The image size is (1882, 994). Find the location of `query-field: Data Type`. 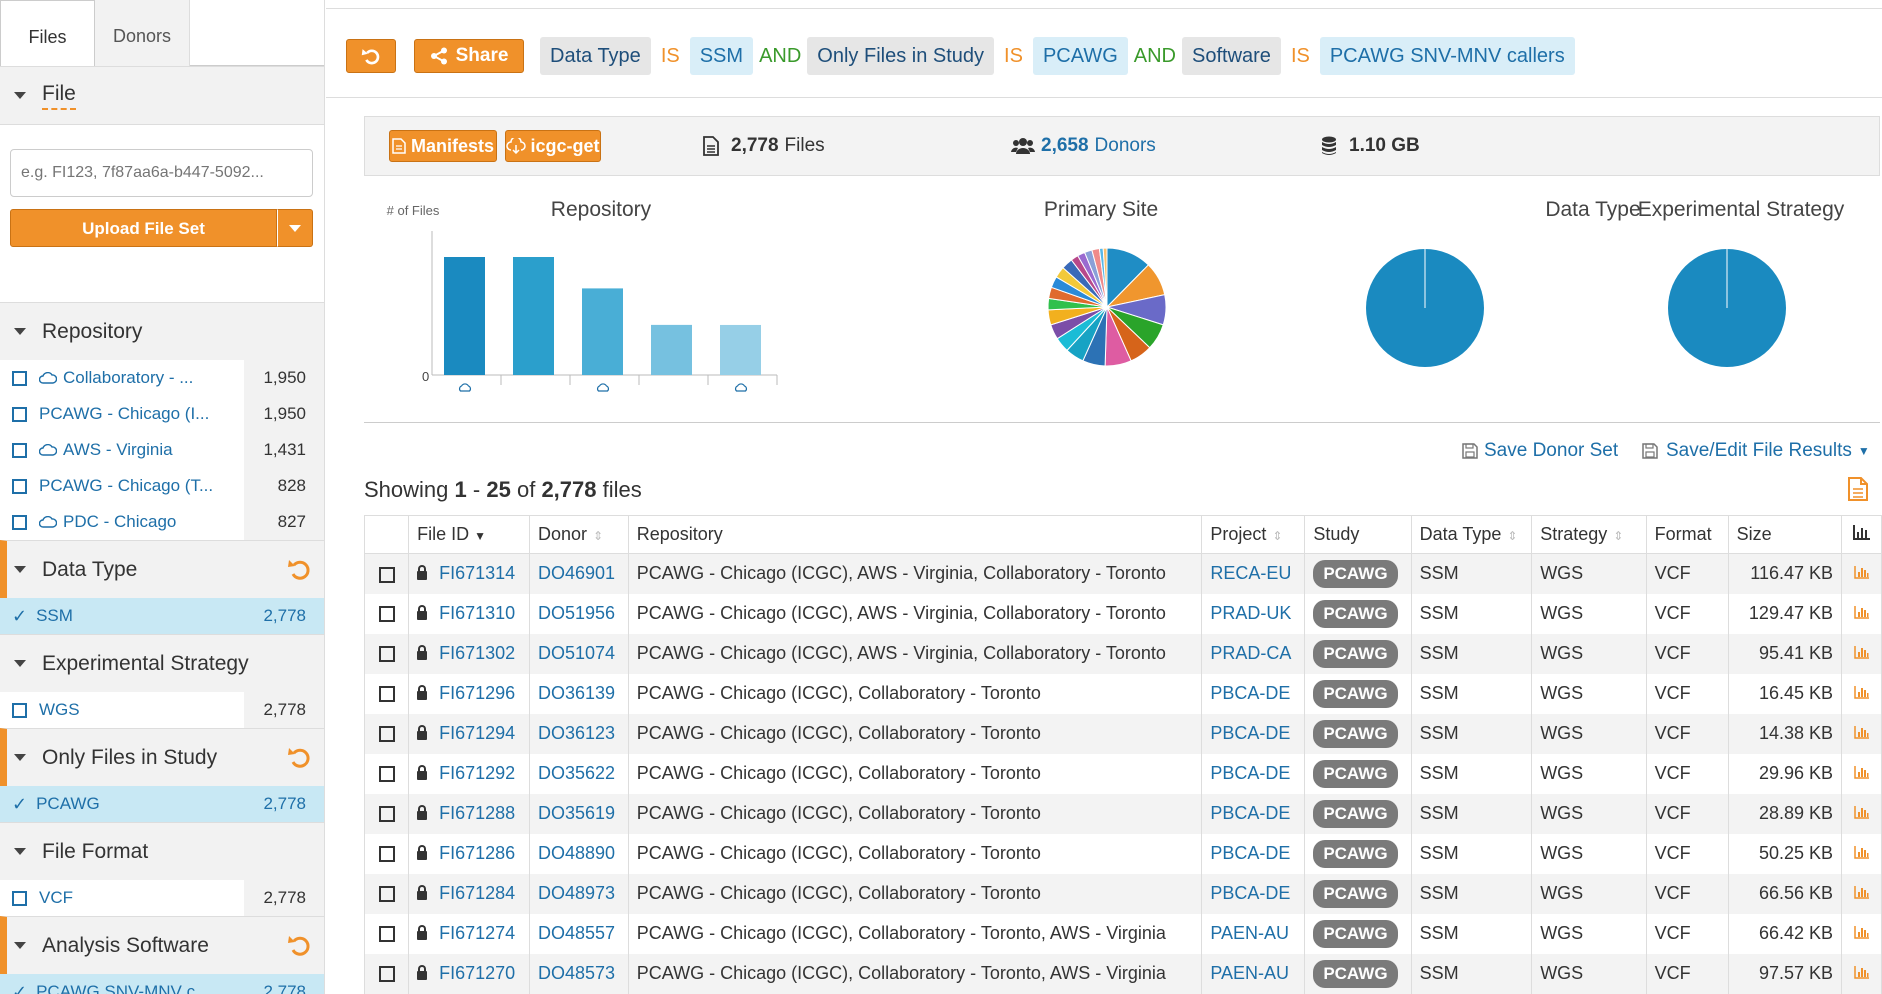

query-field: Data Type is located at coordinates (595, 56).